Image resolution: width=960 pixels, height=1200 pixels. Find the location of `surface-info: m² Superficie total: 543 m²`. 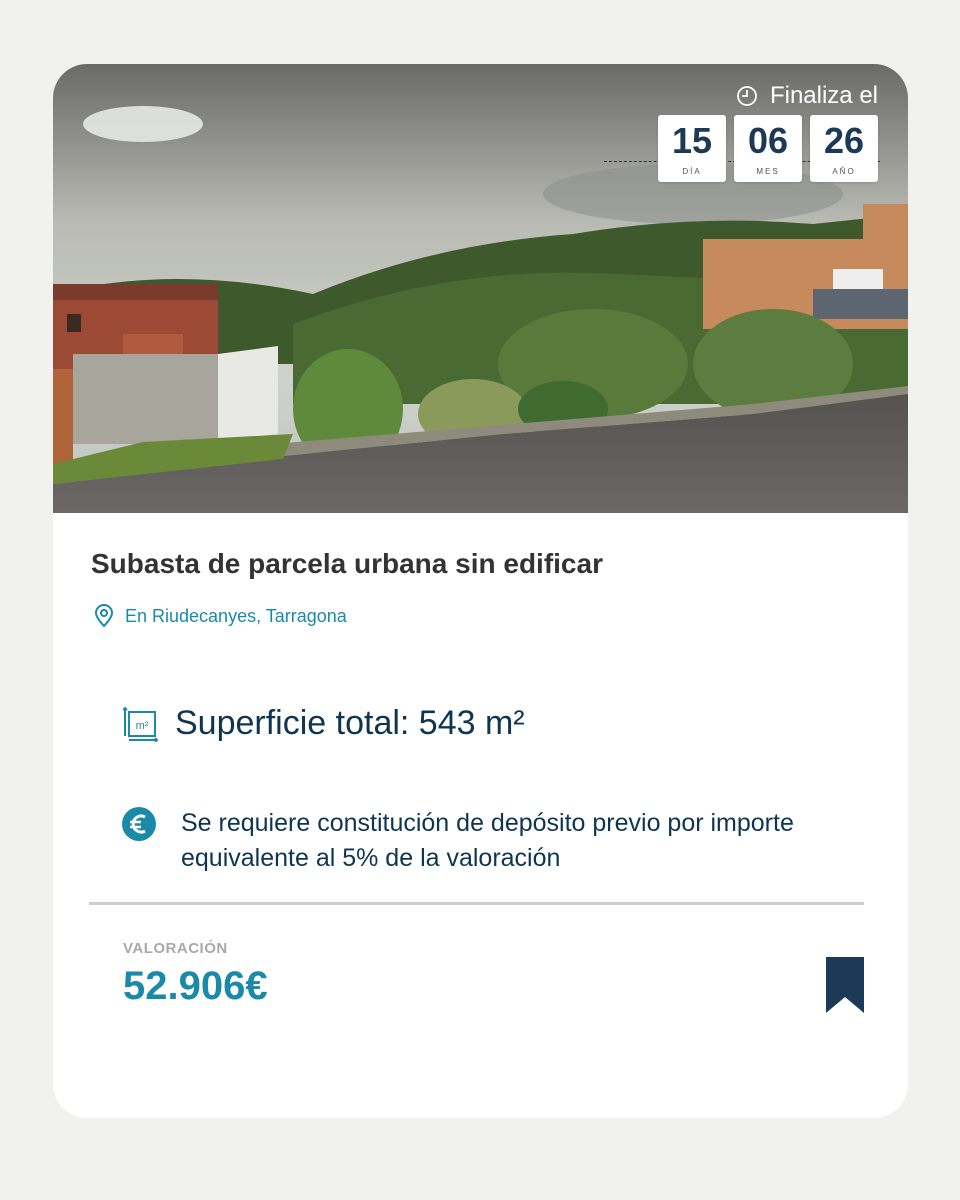

surface-info: m² Superficie total: 543 m² is located at coordinates (324, 723).